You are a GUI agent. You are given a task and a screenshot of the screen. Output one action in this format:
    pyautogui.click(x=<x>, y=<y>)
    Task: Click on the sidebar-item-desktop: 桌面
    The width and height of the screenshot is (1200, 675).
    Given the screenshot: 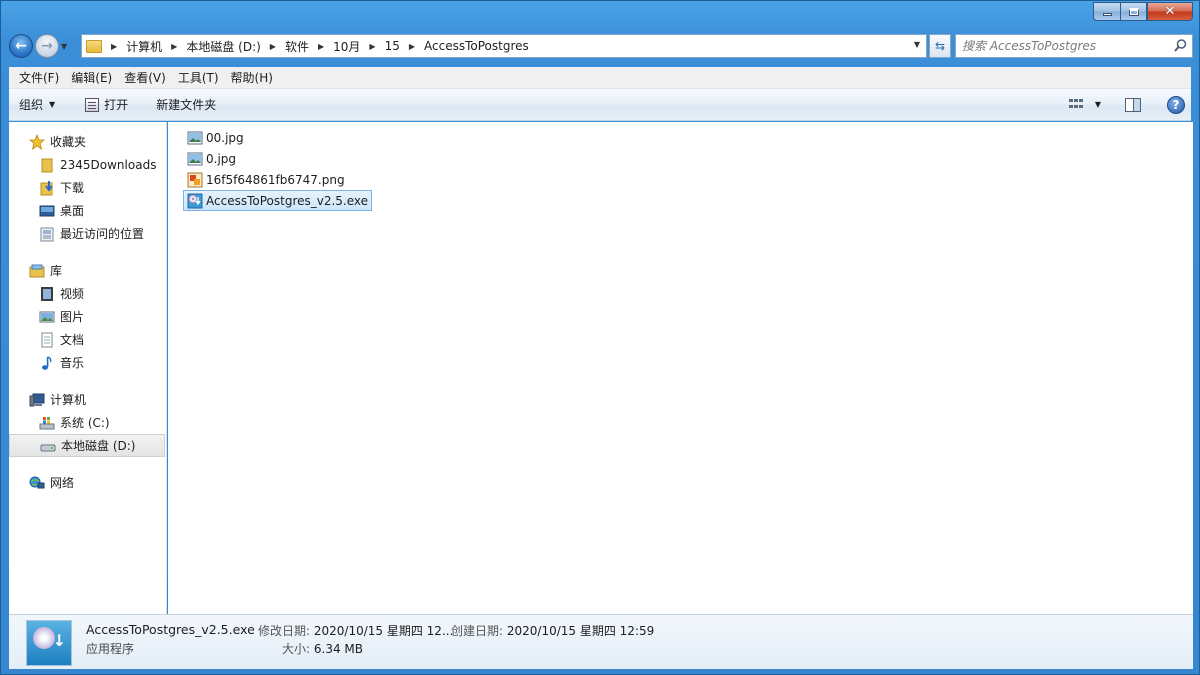 What is the action you would take?
    pyautogui.click(x=87, y=210)
    